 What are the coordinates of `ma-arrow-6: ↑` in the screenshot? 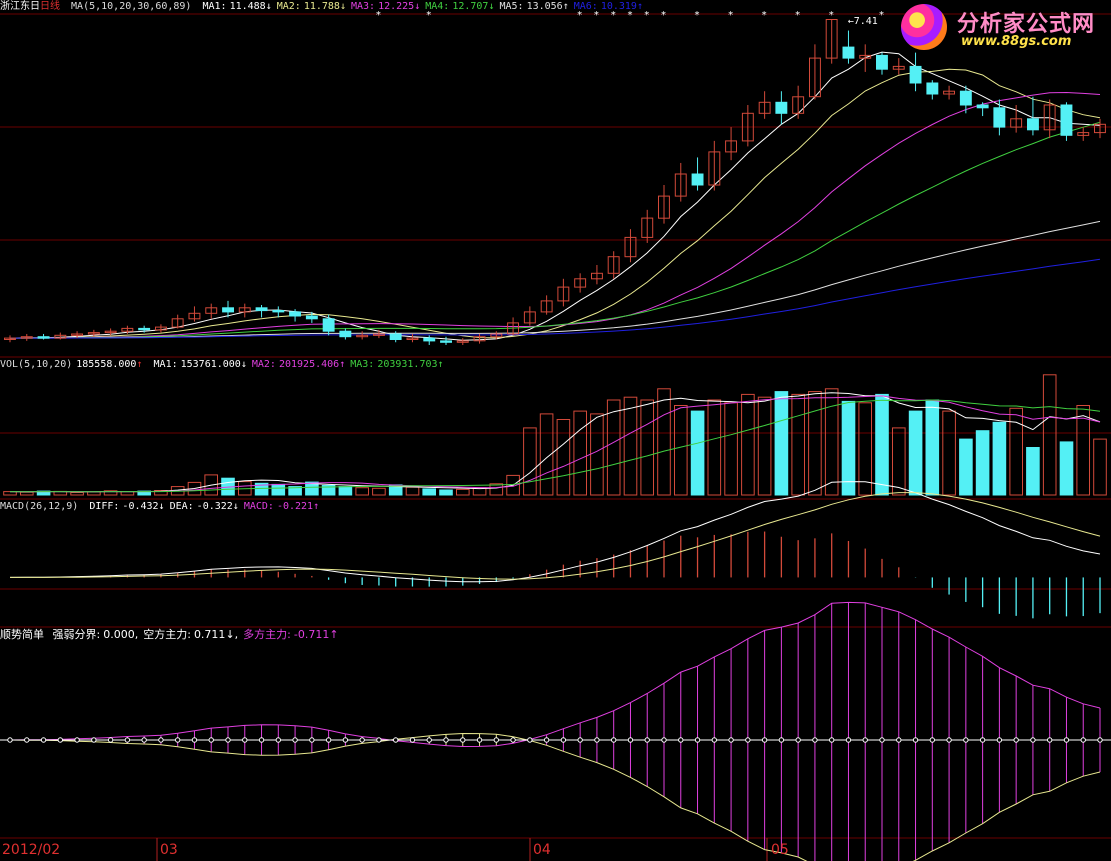 It's located at (639, 6).